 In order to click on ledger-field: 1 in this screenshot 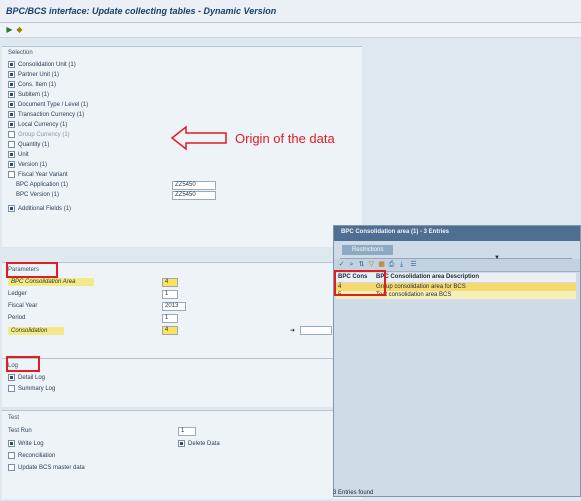, I will do `click(170, 294)`.